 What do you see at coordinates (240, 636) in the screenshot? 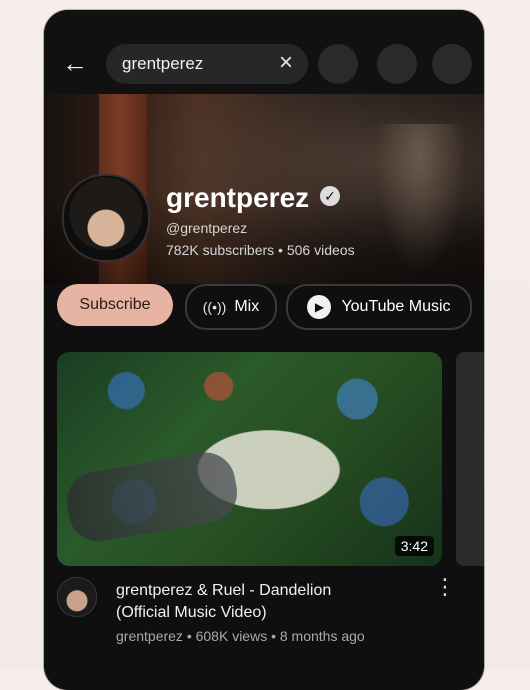
I see `video-meta: grentperez • 608K views • 8 months ago` at bounding box center [240, 636].